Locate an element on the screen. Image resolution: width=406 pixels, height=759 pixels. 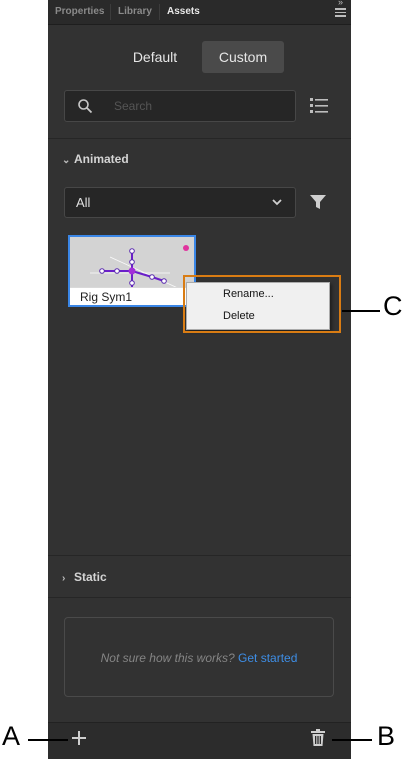
panel-tab-bar: Properties Library Assets » is located at coordinates (199, 12).